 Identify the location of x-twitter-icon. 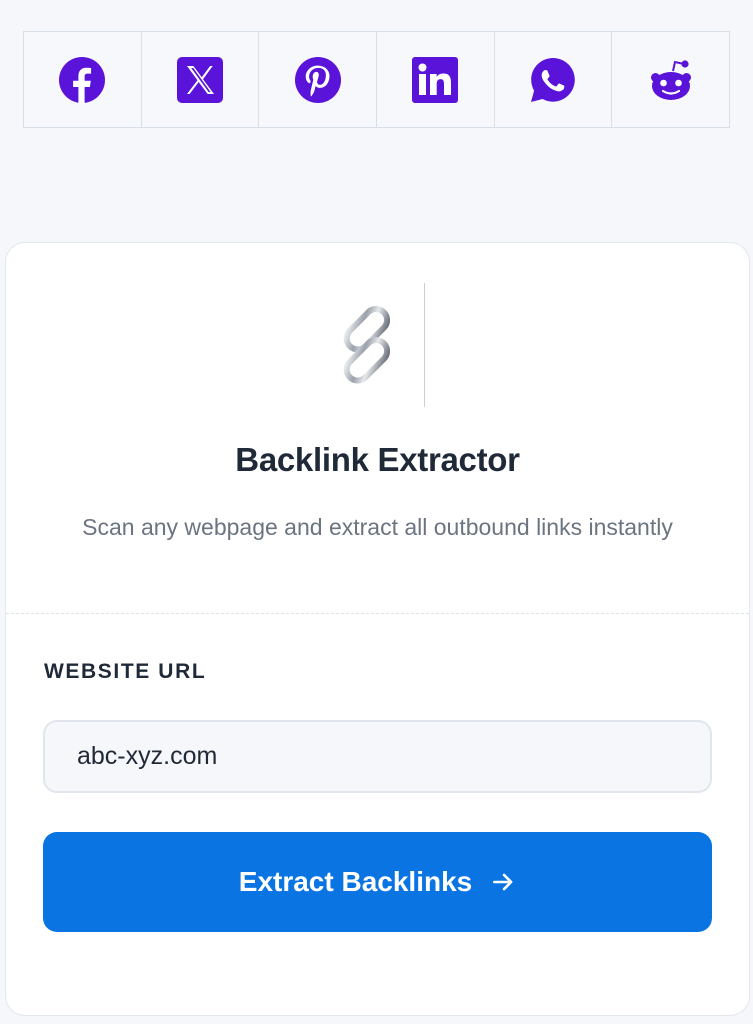
(200, 79).